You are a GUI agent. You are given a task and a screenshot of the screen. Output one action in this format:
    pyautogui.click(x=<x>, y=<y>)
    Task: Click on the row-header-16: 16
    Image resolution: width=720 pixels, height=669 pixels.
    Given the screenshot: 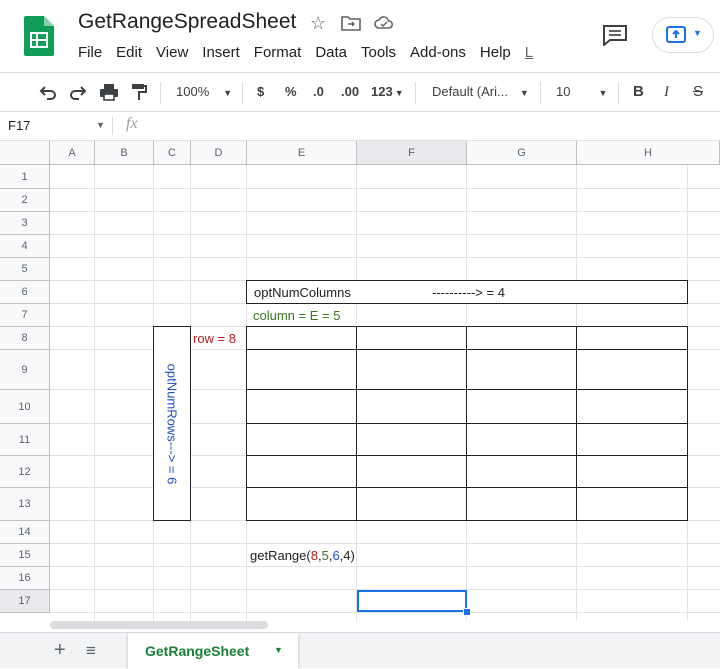 What is the action you would take?
    pyautogui.click(x=25, y=578)
    